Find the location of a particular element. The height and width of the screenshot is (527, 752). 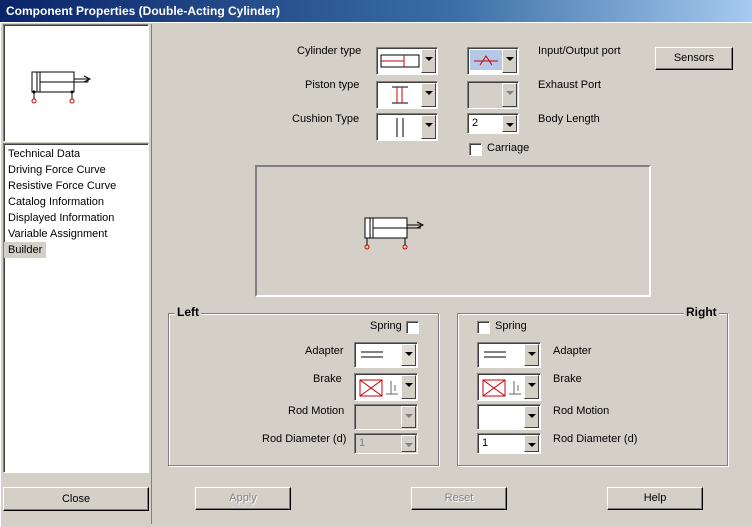

right-group-title: Right is located at coordinates (701, 312).